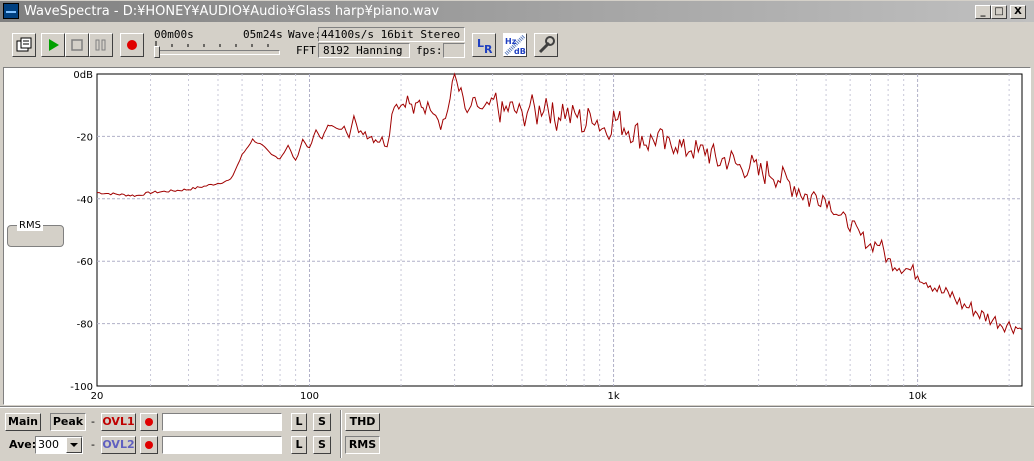 The height and width of the screenshot is (461, 1034). I want to click on lr-channel-icon: L R, so click(485, 46).